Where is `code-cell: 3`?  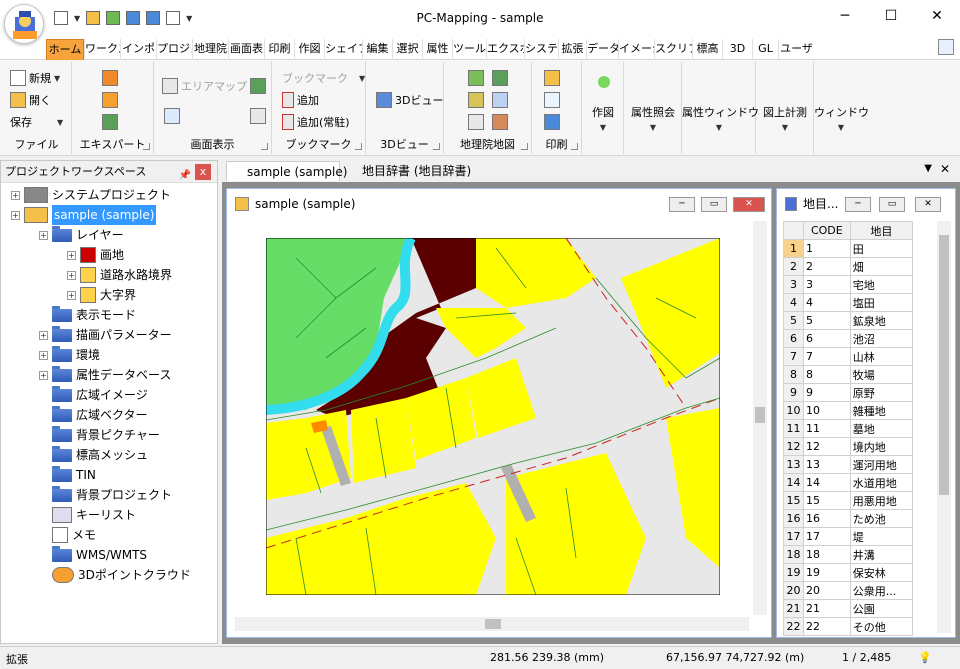
code-cell: 3 is located at coordinates (827, 284).